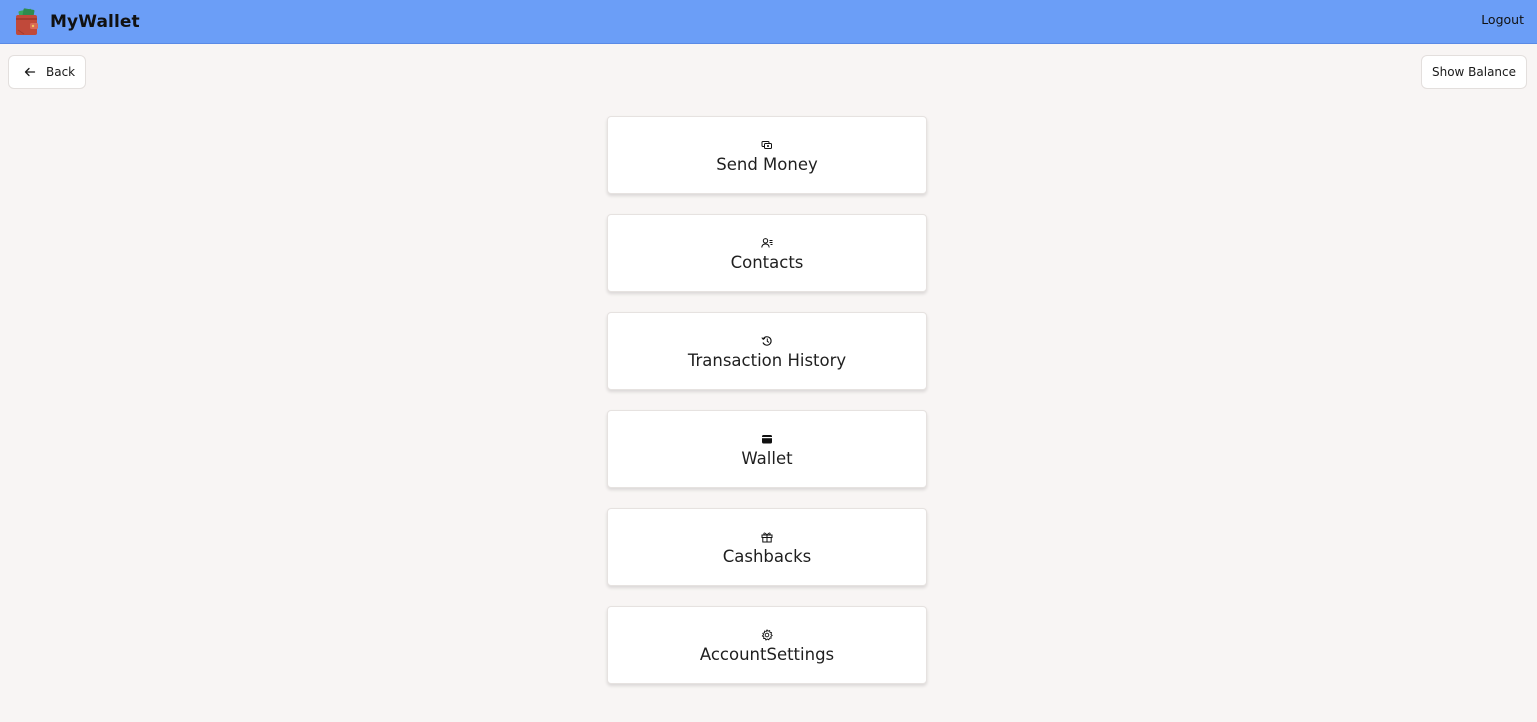 The image size is (1537, 722). I want to click on gift-icon, so click(767, 537).